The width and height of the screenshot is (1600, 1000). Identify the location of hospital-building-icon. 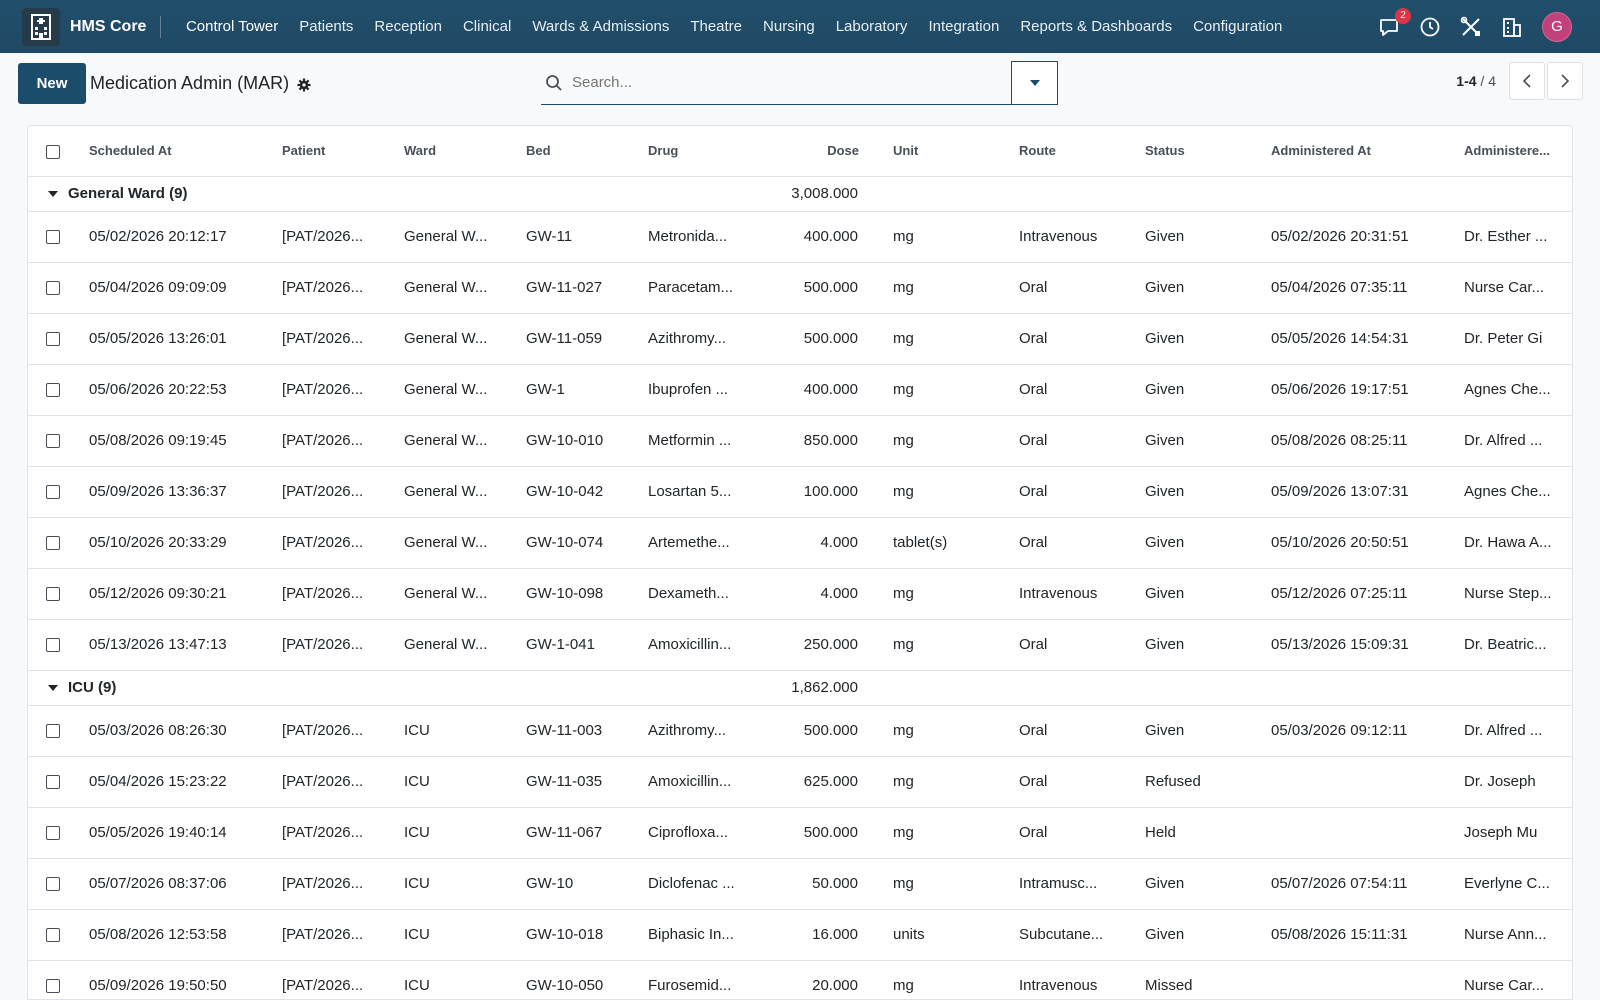
(41, 26).